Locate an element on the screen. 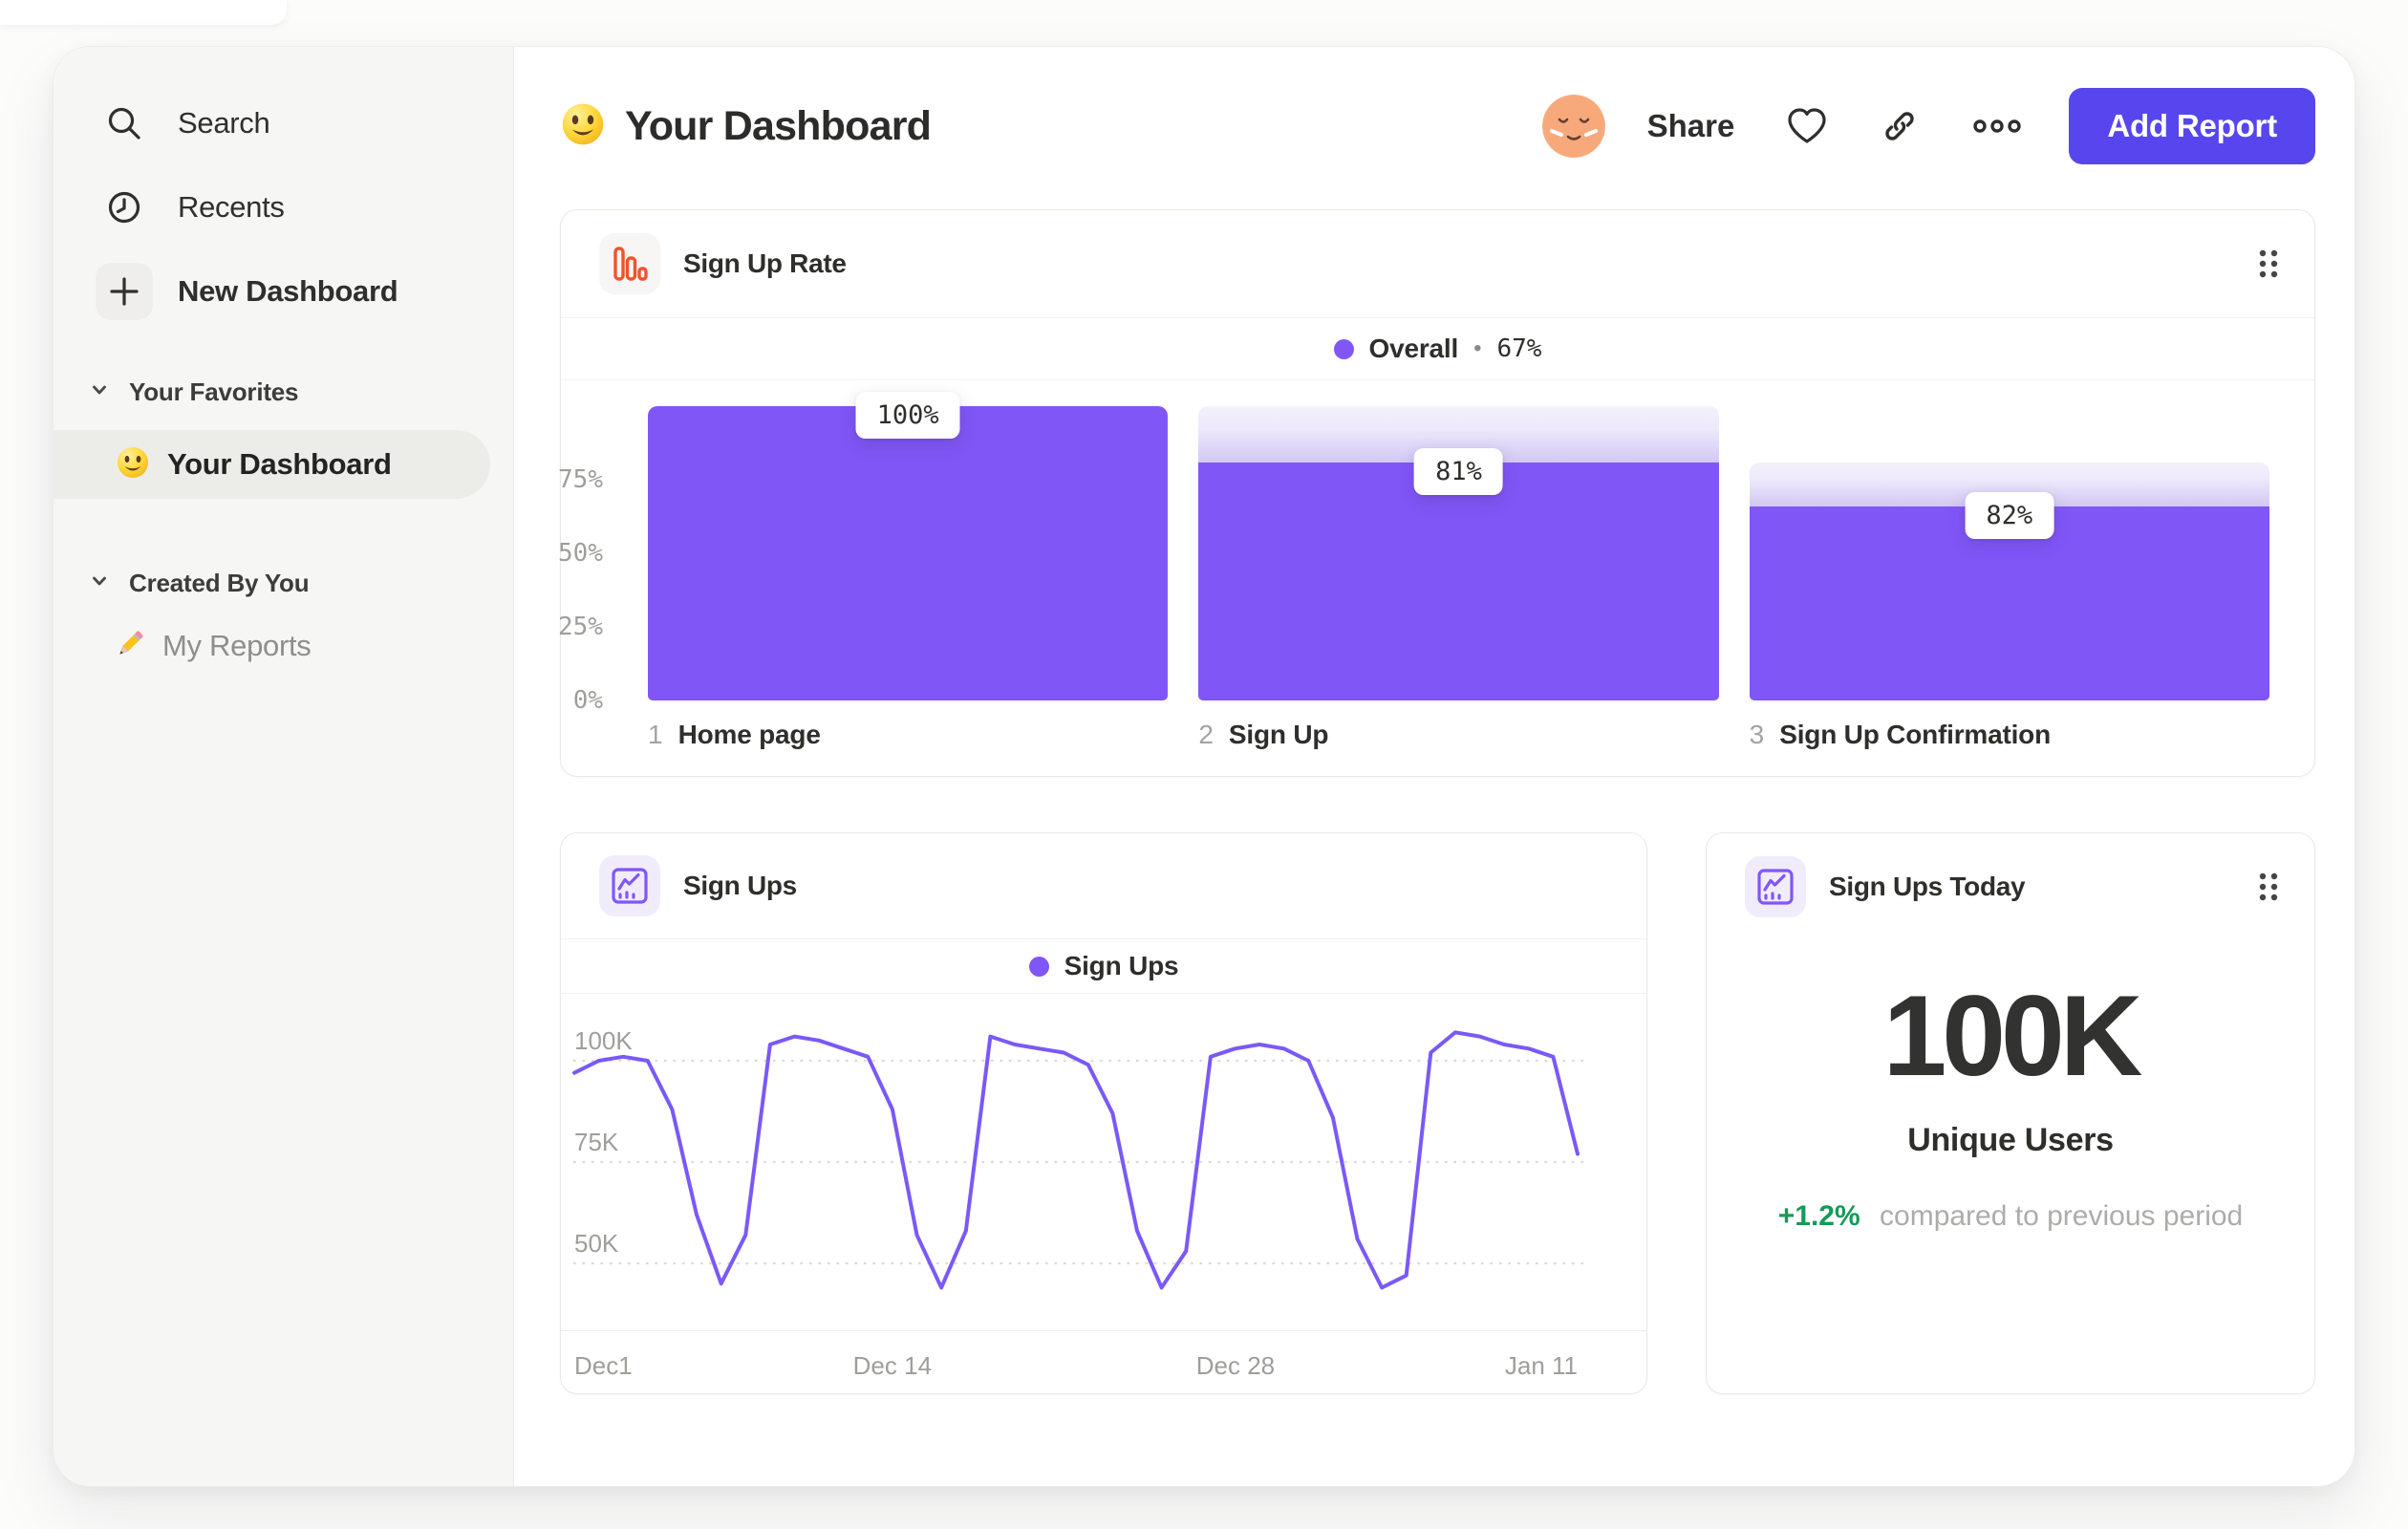  clock-icon is located at coordinates (125, 207).